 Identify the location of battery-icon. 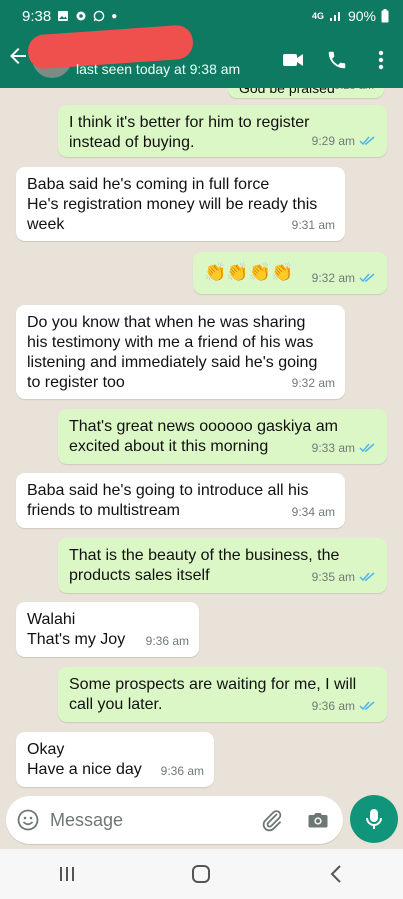
(385, 16).